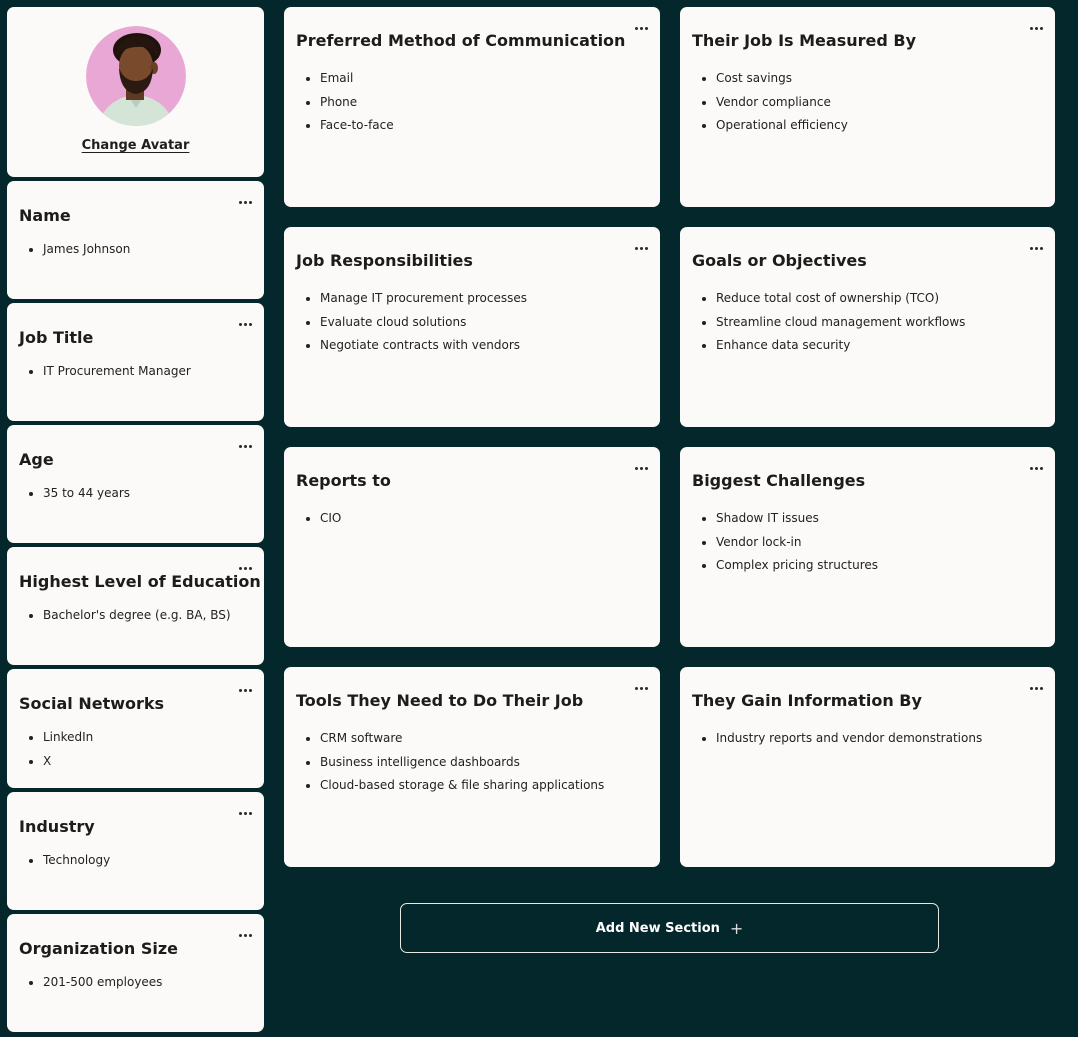 The height and width of the screenshot is (1037, 1078). Describe the element at coordinates (797, 566) in the screenshot. I see `list-item: Complex pricing structures` at that location.